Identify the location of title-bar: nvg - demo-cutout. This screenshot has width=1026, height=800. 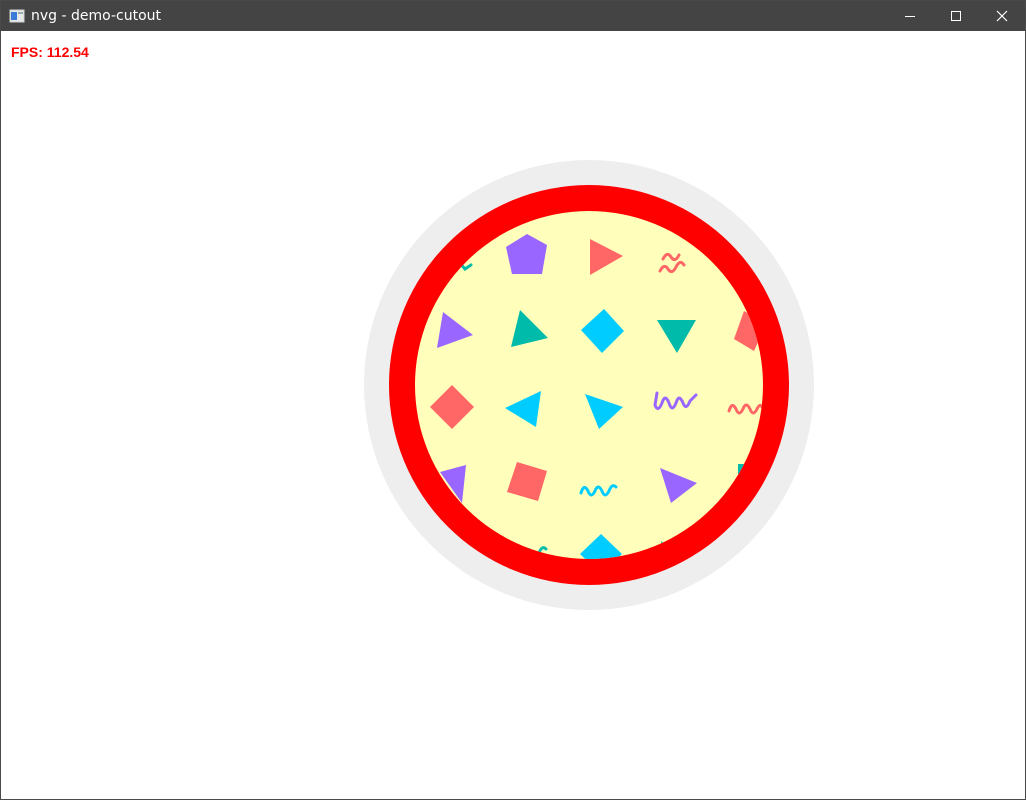
(513, 16).